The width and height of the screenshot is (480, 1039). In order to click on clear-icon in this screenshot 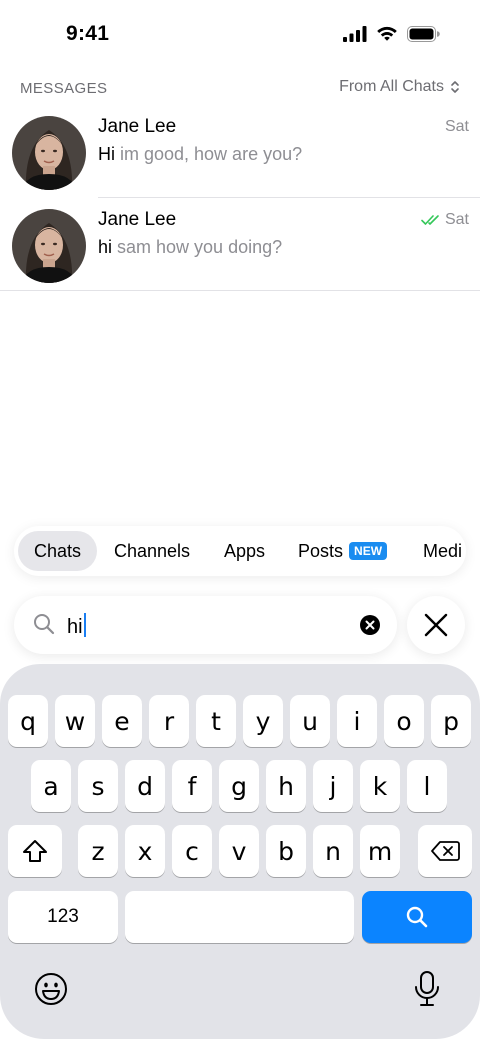, I will do `click(370, 625)`.